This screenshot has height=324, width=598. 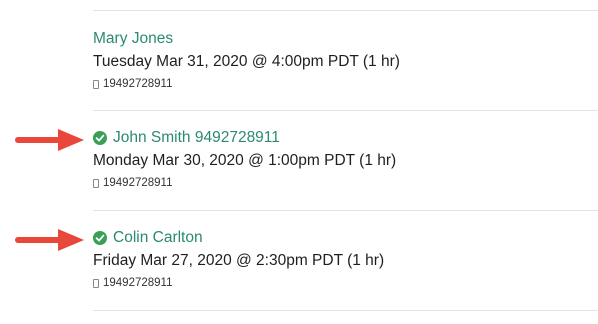 What do you see at coordinates (343, 238) in the screenshot?
I see `name-row: Colin Carlton` at bounding box center [343, 238].